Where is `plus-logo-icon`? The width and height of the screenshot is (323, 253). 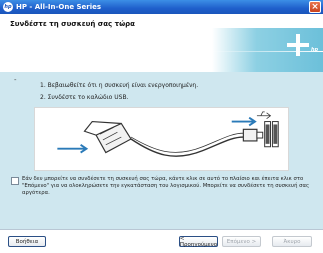
plus-logo-icon is located at coordinates (298, 45).